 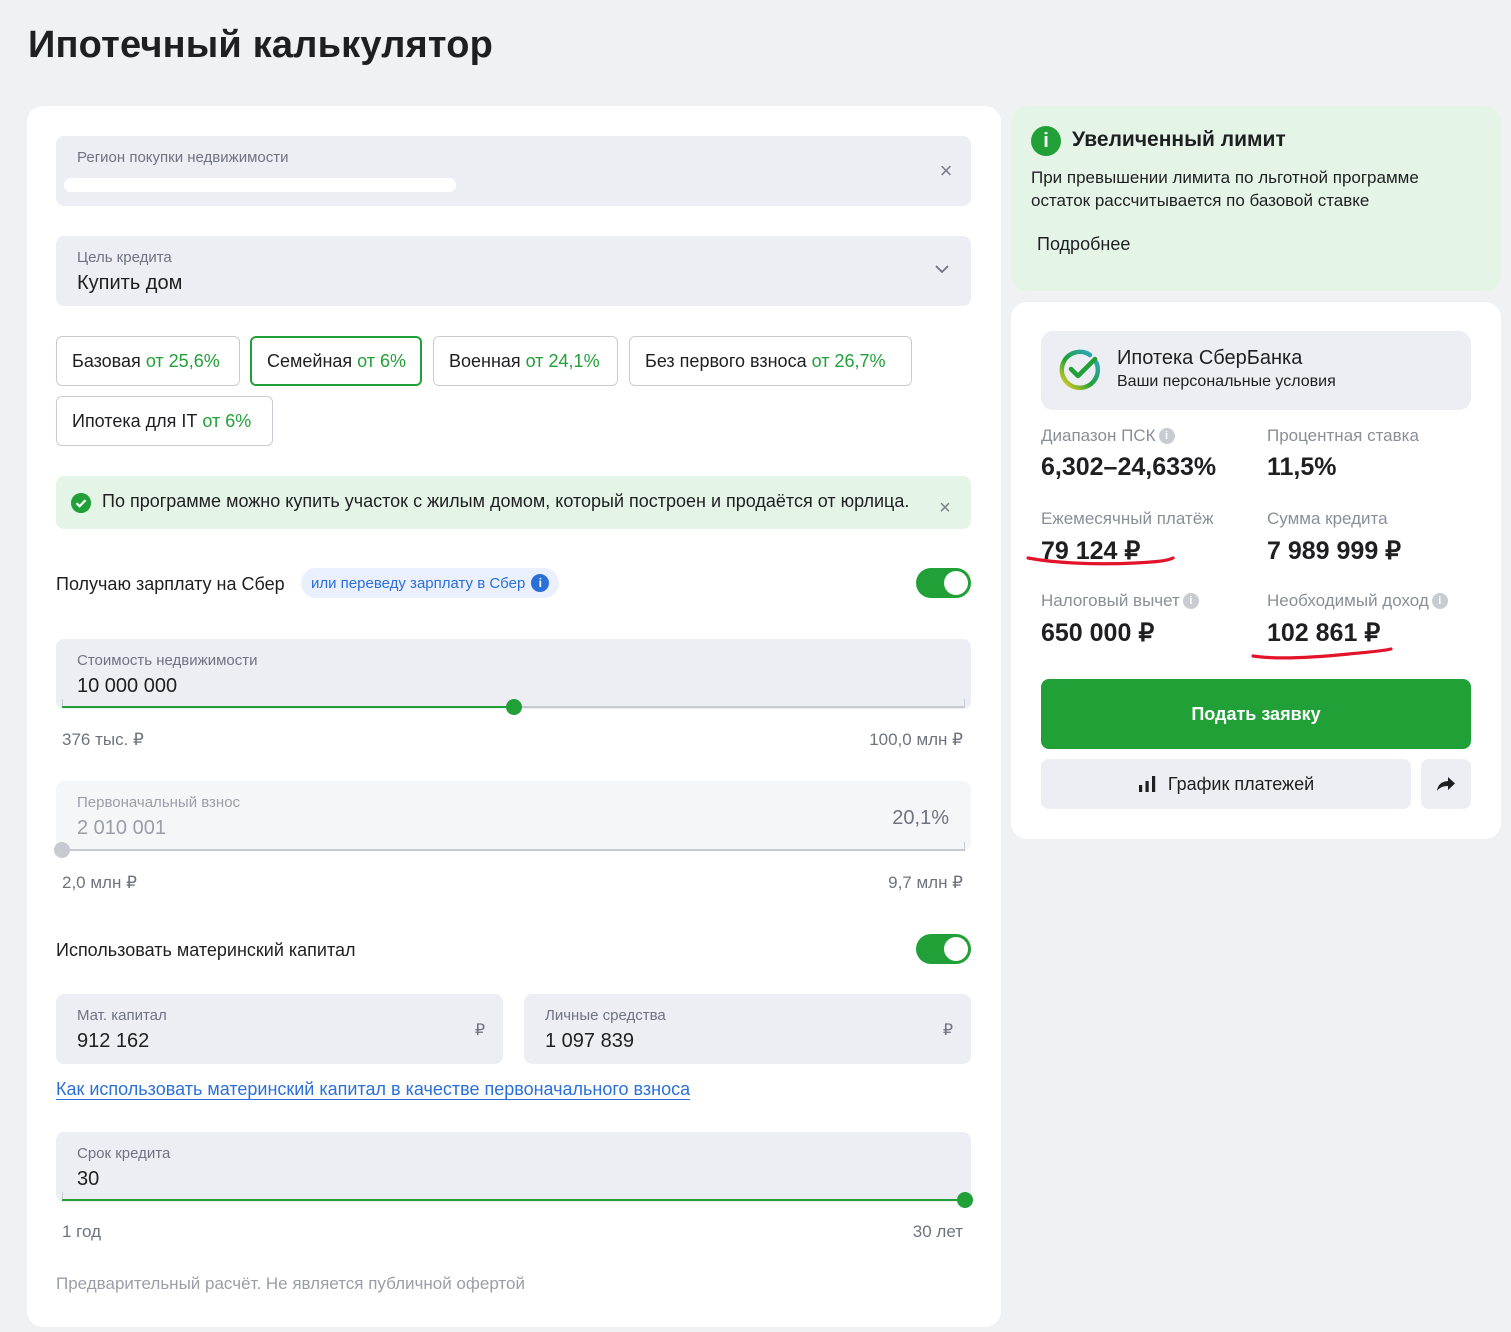 I want to click on tax-deduction-value: 650 000 ₽, so click(x=1098, y=633).